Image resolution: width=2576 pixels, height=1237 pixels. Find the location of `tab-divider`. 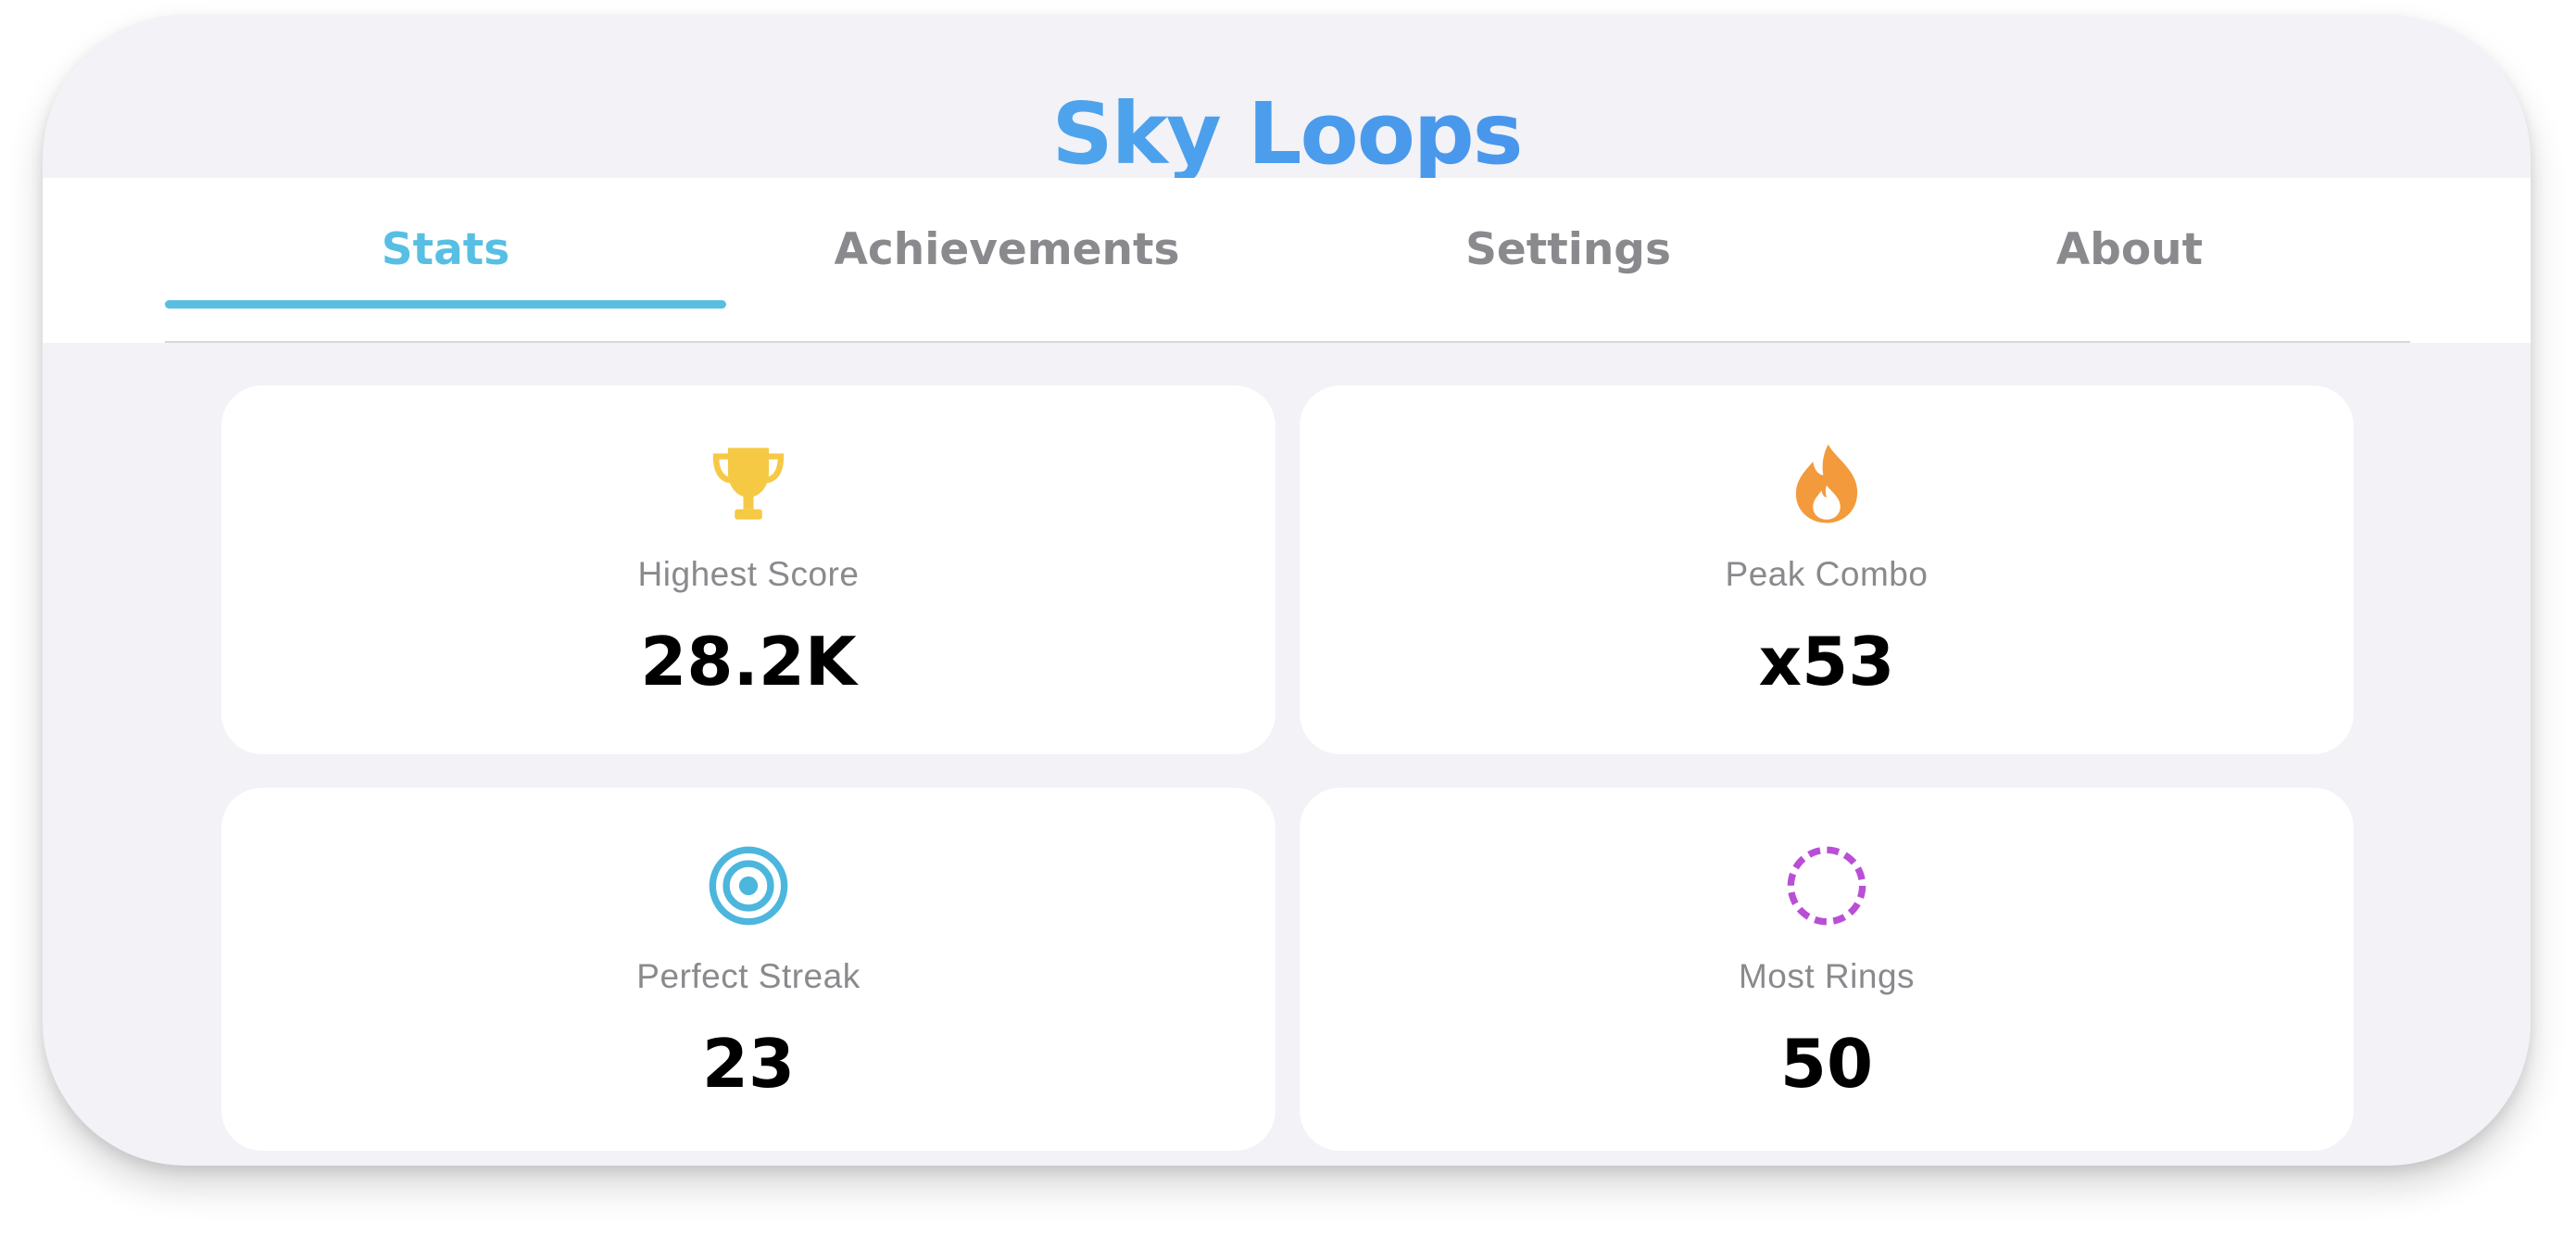

tab-divider is located at coordinates (1287, 342).